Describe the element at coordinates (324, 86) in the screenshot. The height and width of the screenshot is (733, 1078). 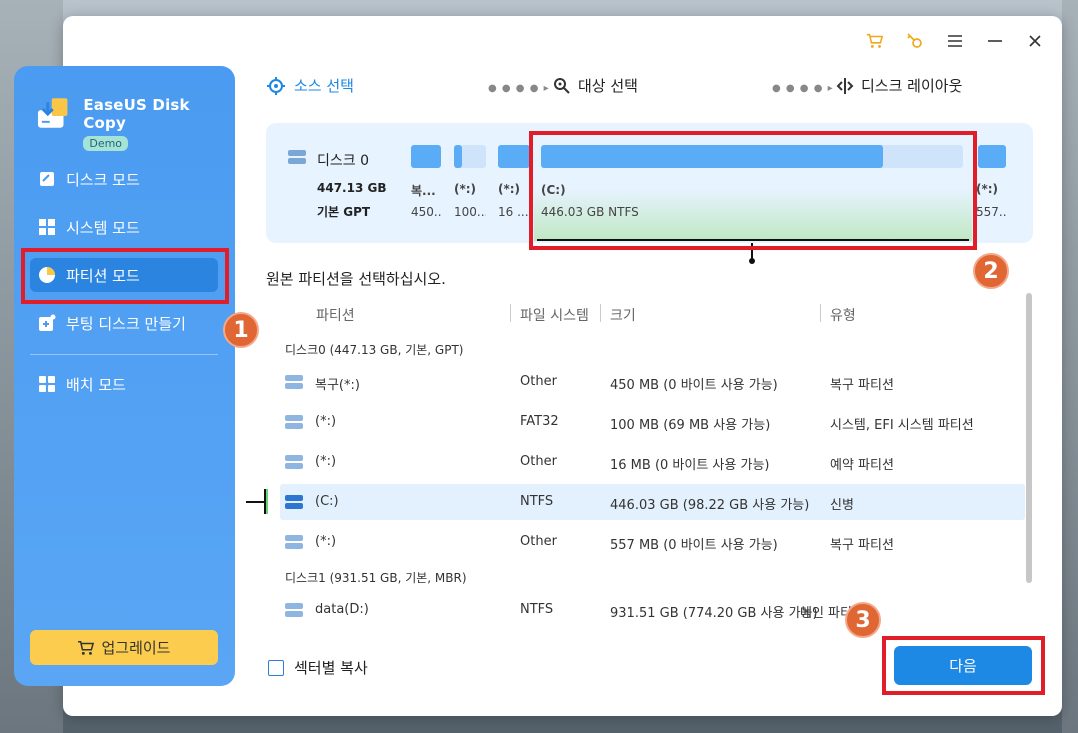
I see `step-source-label: 소스 선택` at that location.